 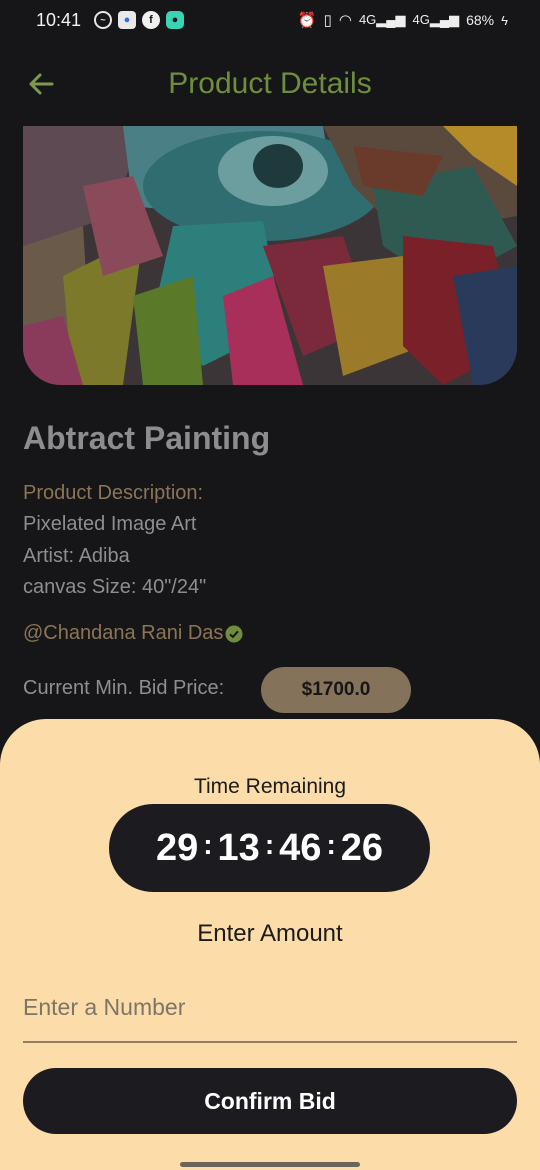 What do you see at coordinates (103, 20) in the screenshot?
I see `messenger-icon: ~` at bounding box center [103, 20].